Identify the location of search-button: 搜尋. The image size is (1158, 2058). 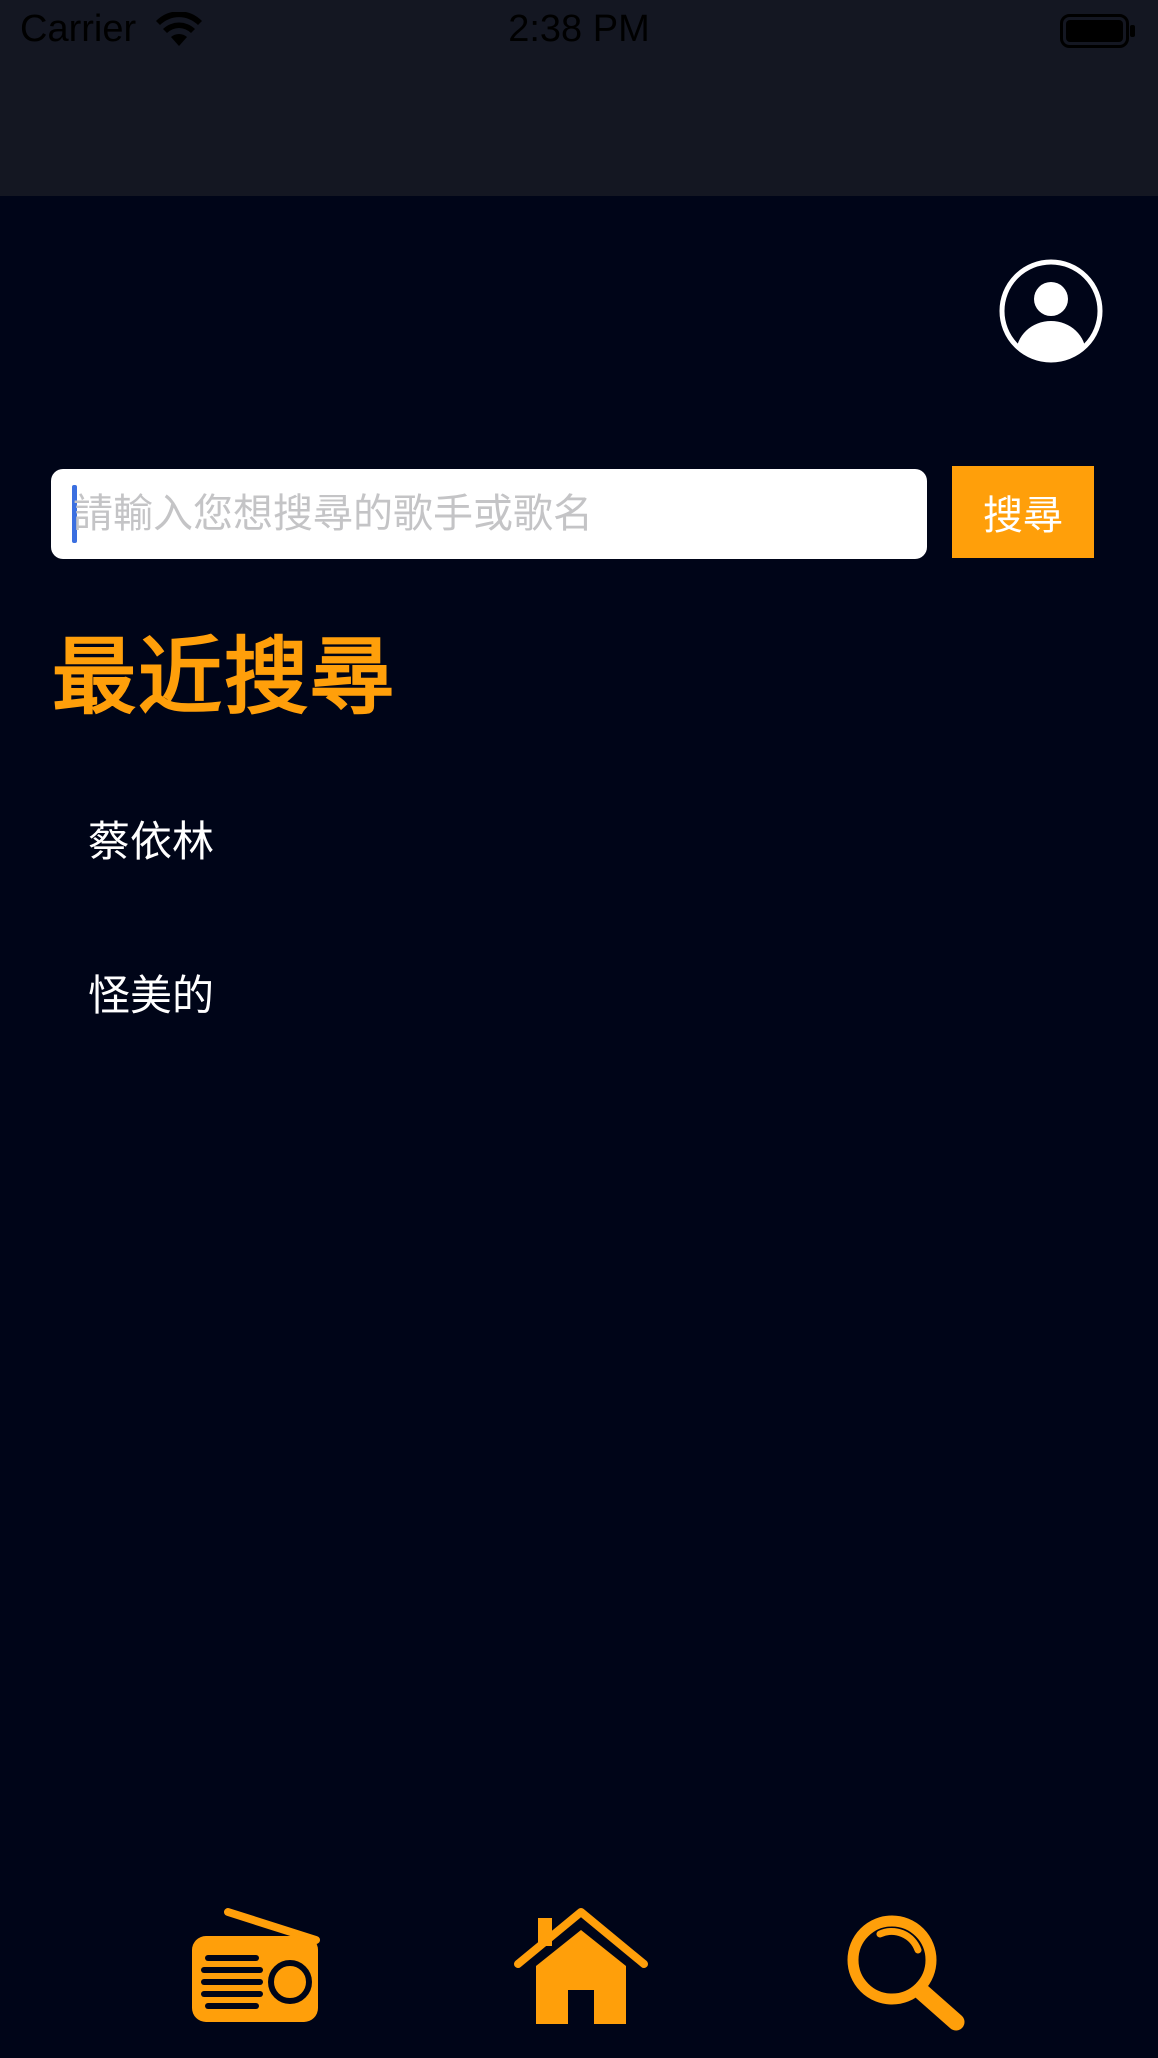
(1023, 512).